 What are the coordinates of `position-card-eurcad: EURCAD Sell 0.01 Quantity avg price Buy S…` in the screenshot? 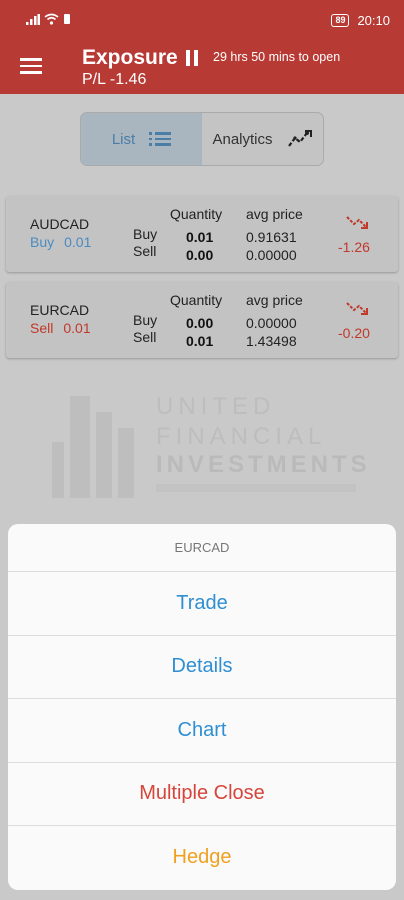 It's located at (202, 320).